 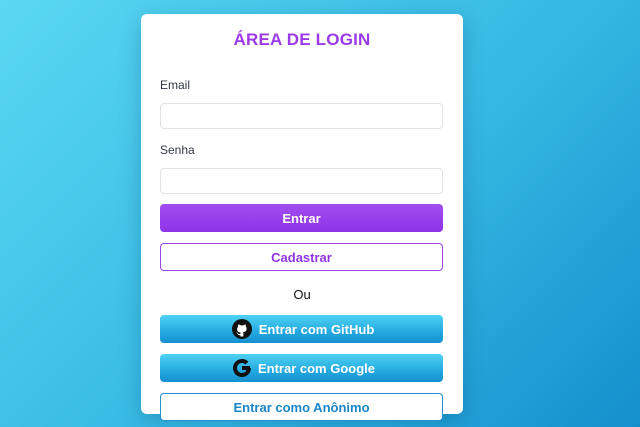 What do you see at coordinates (302, 39) in the screenshot?
I see `page-title: ÁREA DE LOGIN` at bounding box center [302, 39].